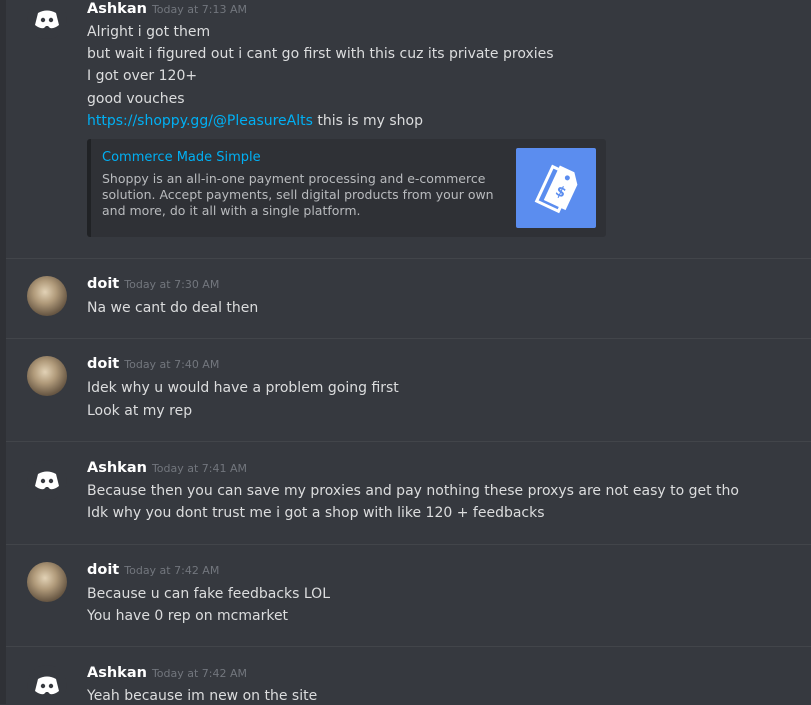 Image resolution: width=811 pixels, height=705 pixels. I want to click on message-text: I got over 120+, so click(142, 76).